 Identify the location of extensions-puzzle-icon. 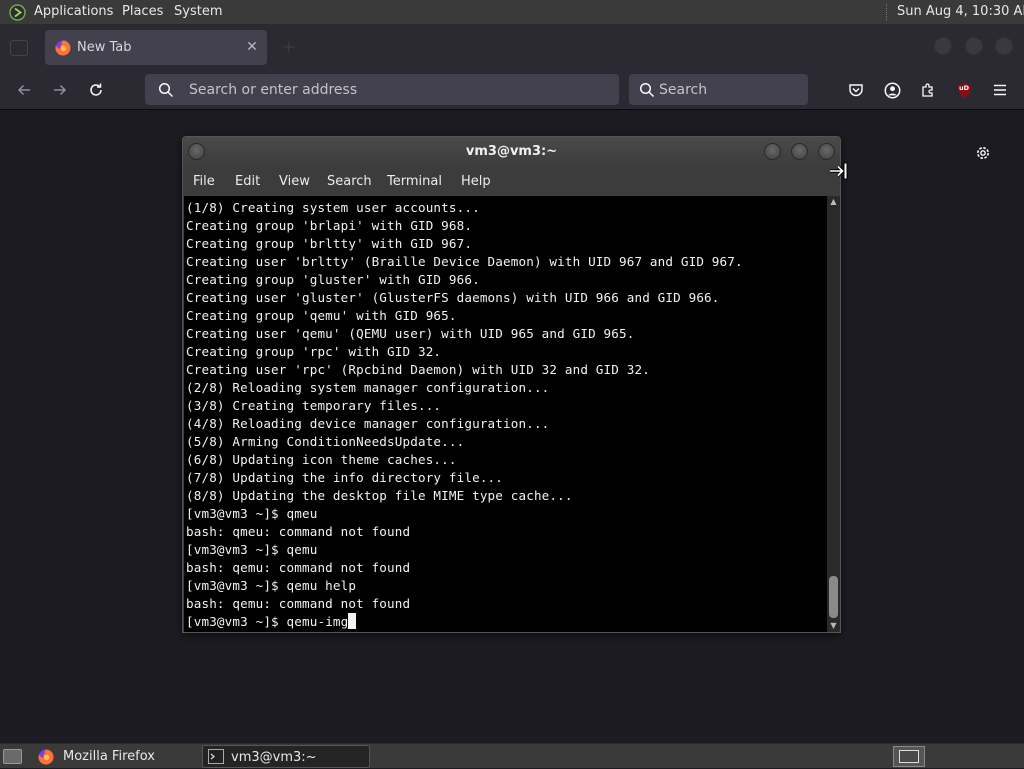
(927, 90).